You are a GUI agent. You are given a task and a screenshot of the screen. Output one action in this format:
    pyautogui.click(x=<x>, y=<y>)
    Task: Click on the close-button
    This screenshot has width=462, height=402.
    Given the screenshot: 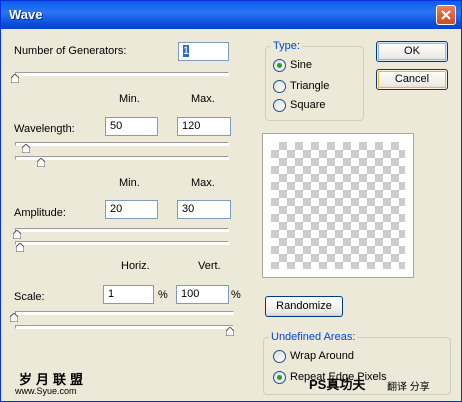 What is the action you would take?
    pyautogui.click(x=446, y=15)
    